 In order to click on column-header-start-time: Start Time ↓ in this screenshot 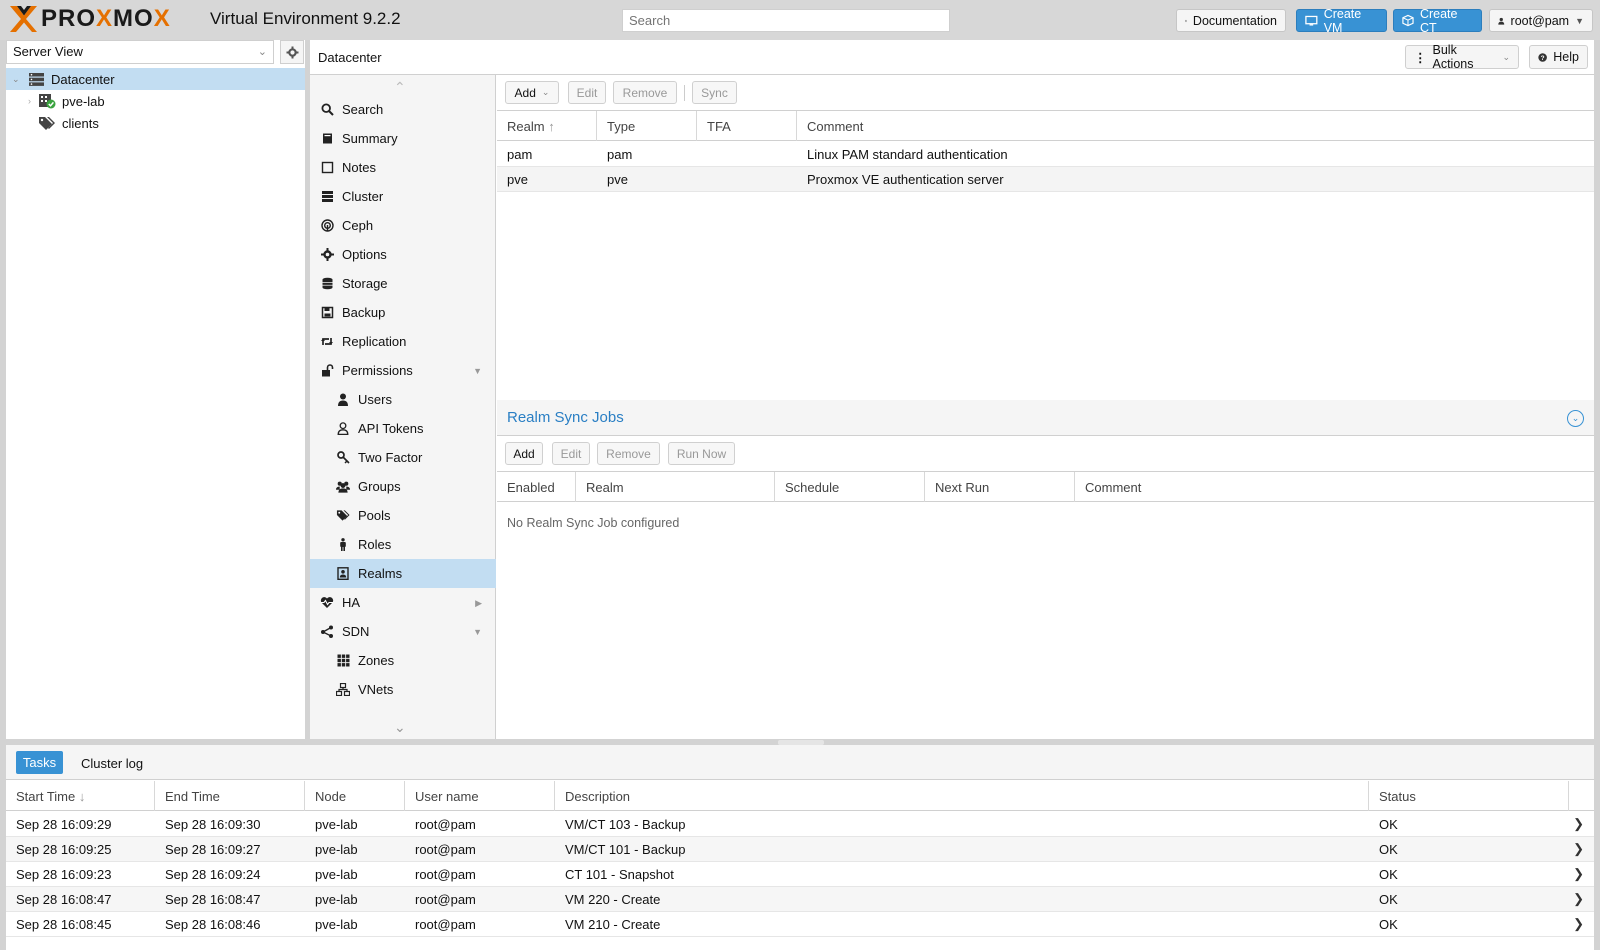, I will do `click(80, 796)`.